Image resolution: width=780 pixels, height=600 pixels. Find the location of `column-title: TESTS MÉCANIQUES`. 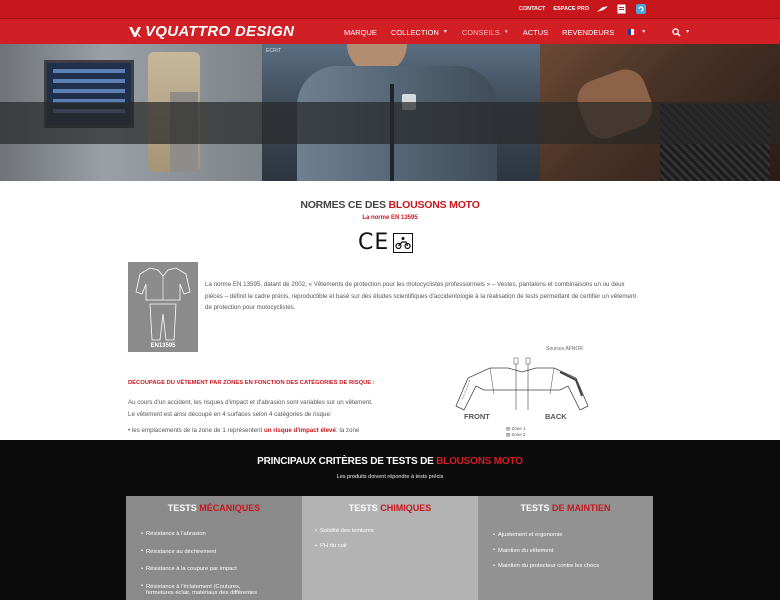

column-title: TESTS MÉCANIQUES is located at coordinates (214, 508).